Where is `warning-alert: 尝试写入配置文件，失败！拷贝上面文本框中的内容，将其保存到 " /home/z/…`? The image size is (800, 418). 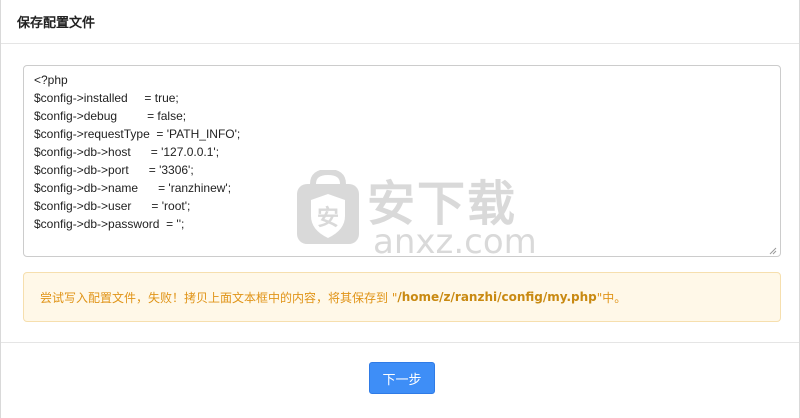
warning-alert: 尝试写入配置文件，失败！拷贝上面文本框中的内容，将其保存到 " /home/z/… is located at coordinates (402, 297).